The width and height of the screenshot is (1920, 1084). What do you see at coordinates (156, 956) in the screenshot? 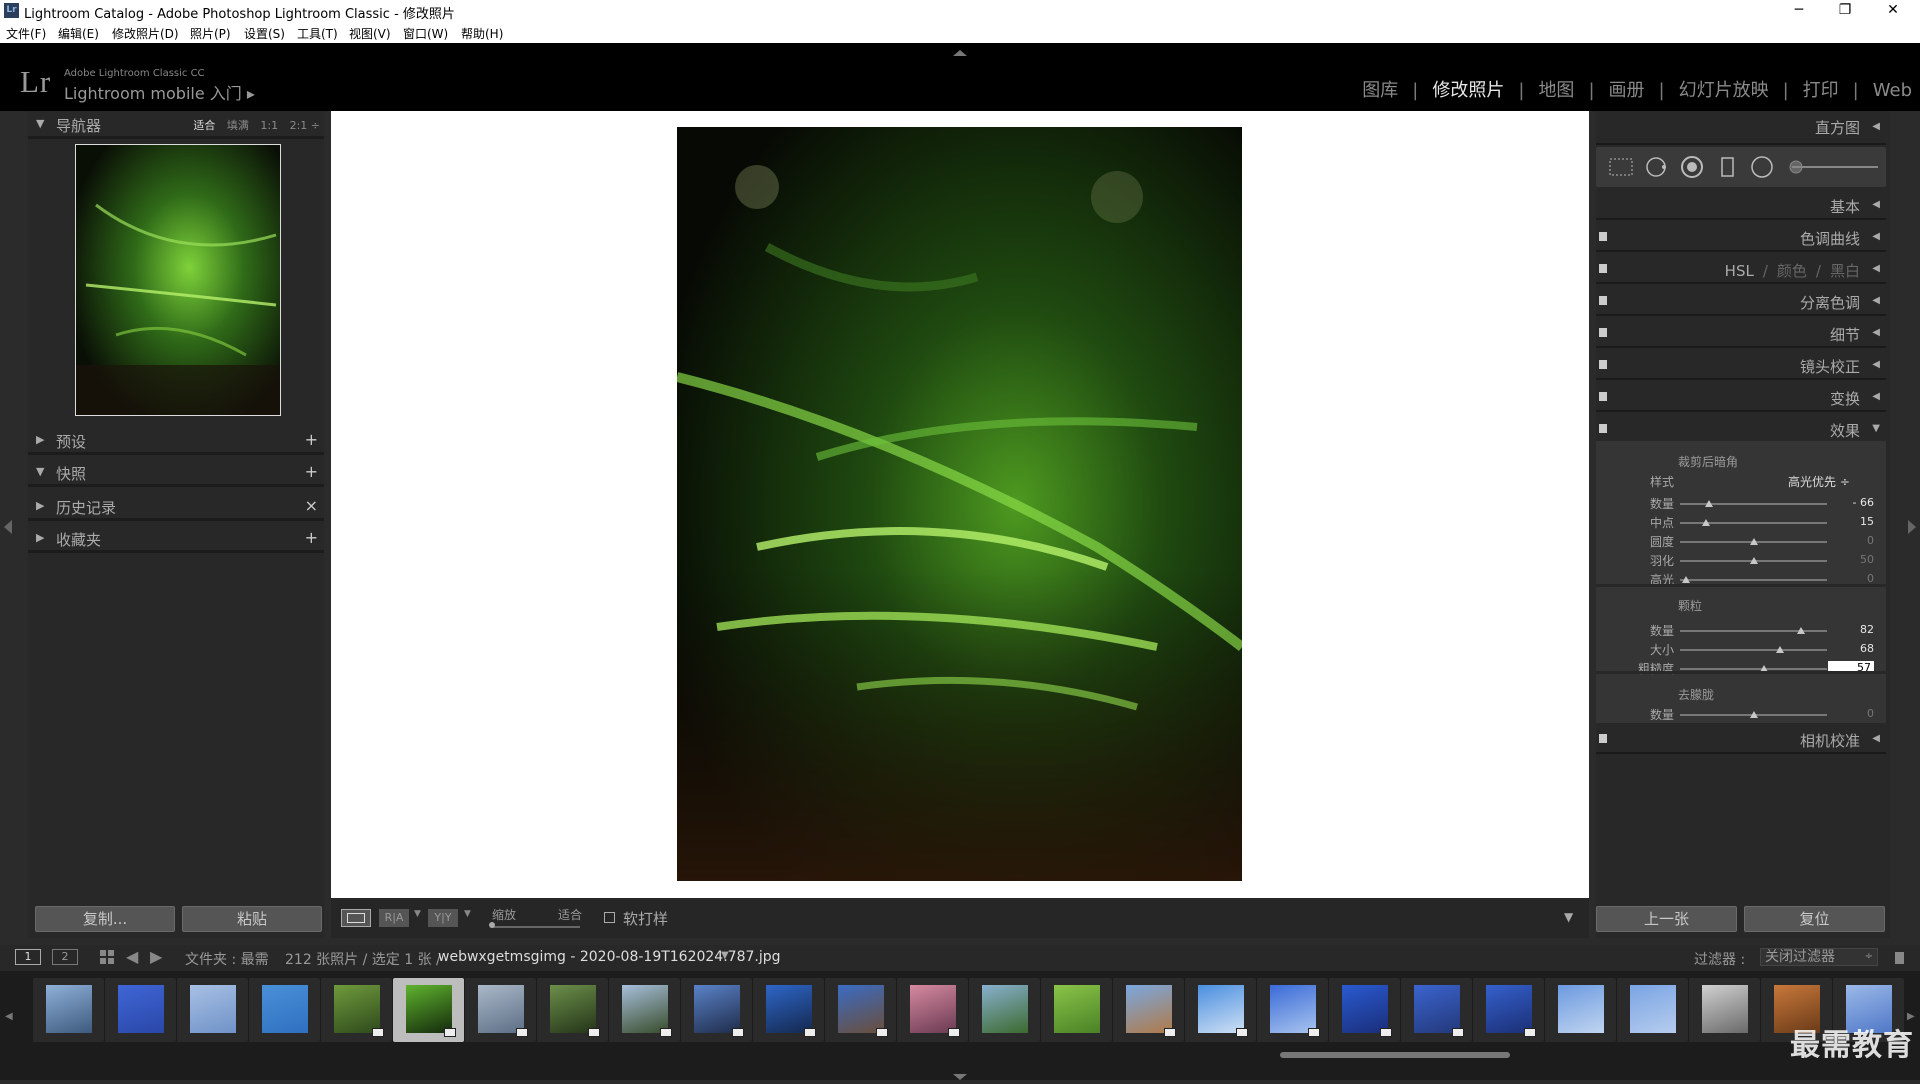
I see `forward-arrow-icon: ▶` at bounding box center [156, 956].